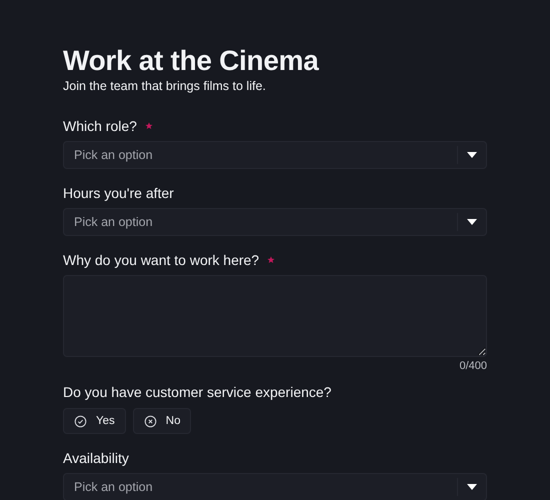 This screenshot has height=500, width=550. What do you see at coordinates (150, 421) in the screenshot?
I see `cross-circle-icon` at bounding box center [150, 421].